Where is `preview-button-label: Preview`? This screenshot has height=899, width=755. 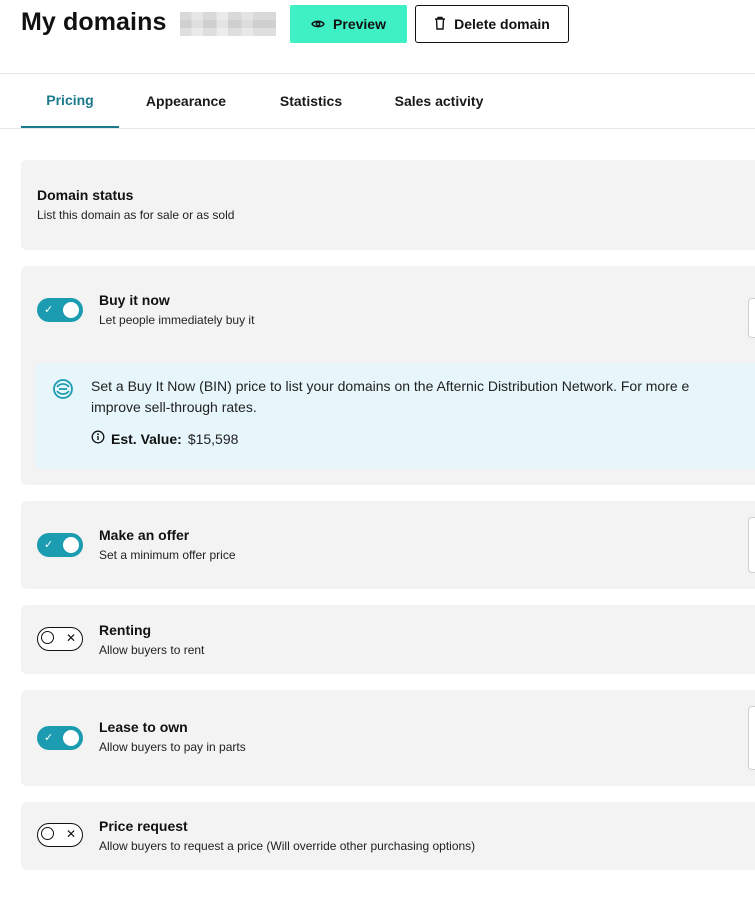 preview-button-label: Preview is located at coordinates (359, 24).